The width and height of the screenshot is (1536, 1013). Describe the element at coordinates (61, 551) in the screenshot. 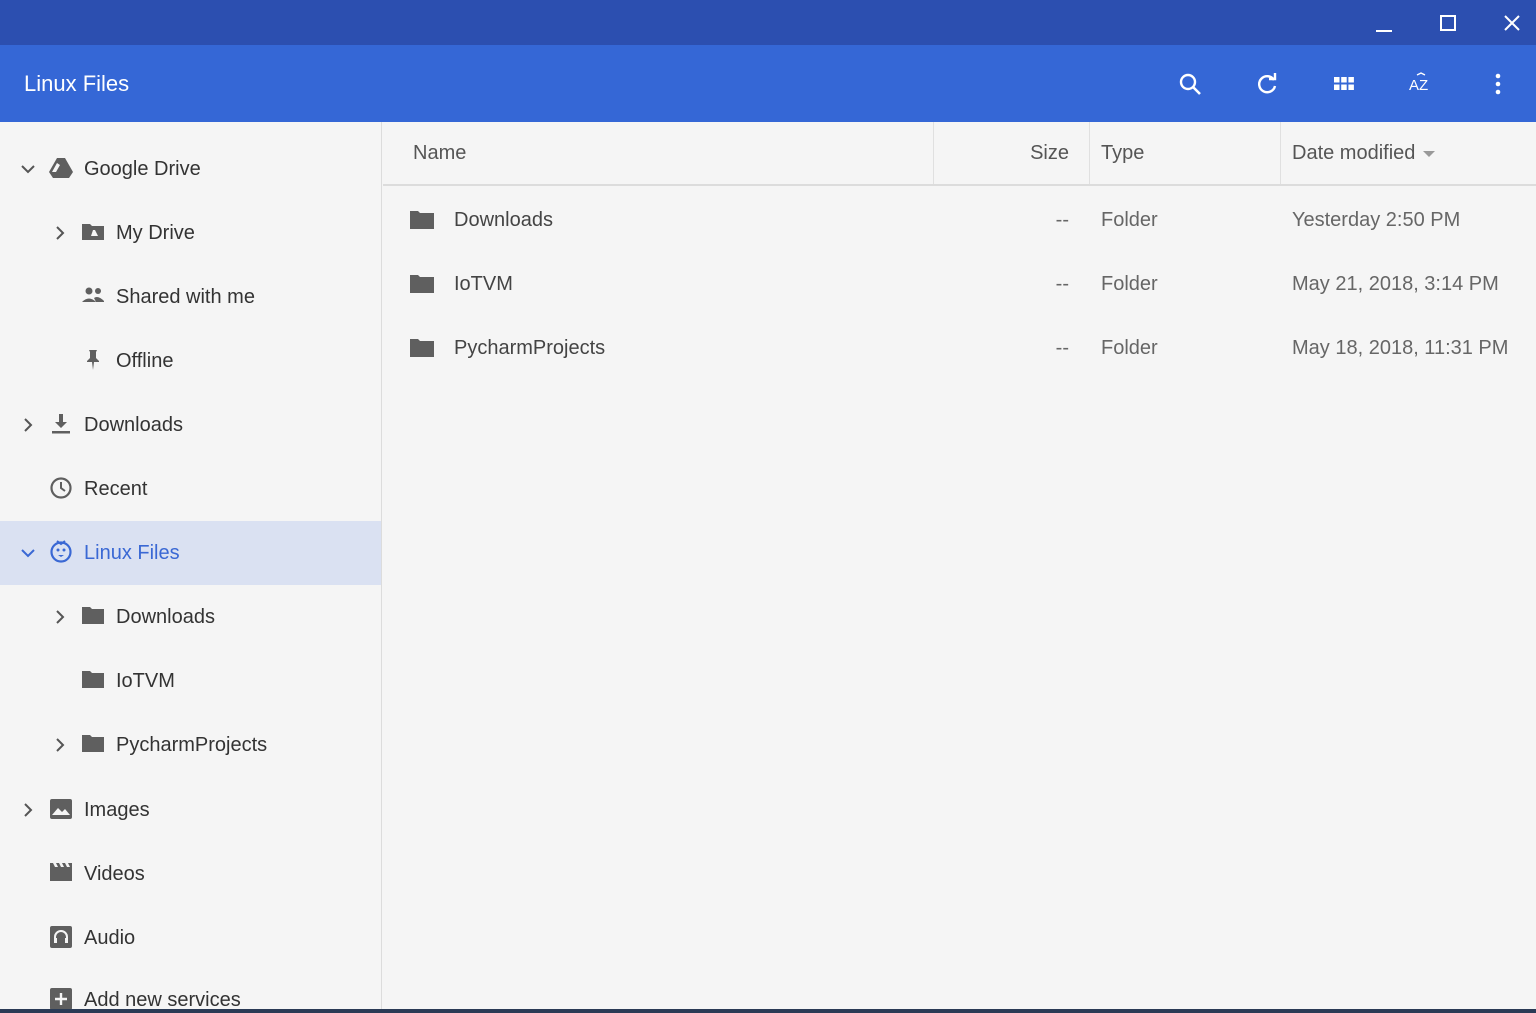

I see `linux-penguin-icon` at that location.